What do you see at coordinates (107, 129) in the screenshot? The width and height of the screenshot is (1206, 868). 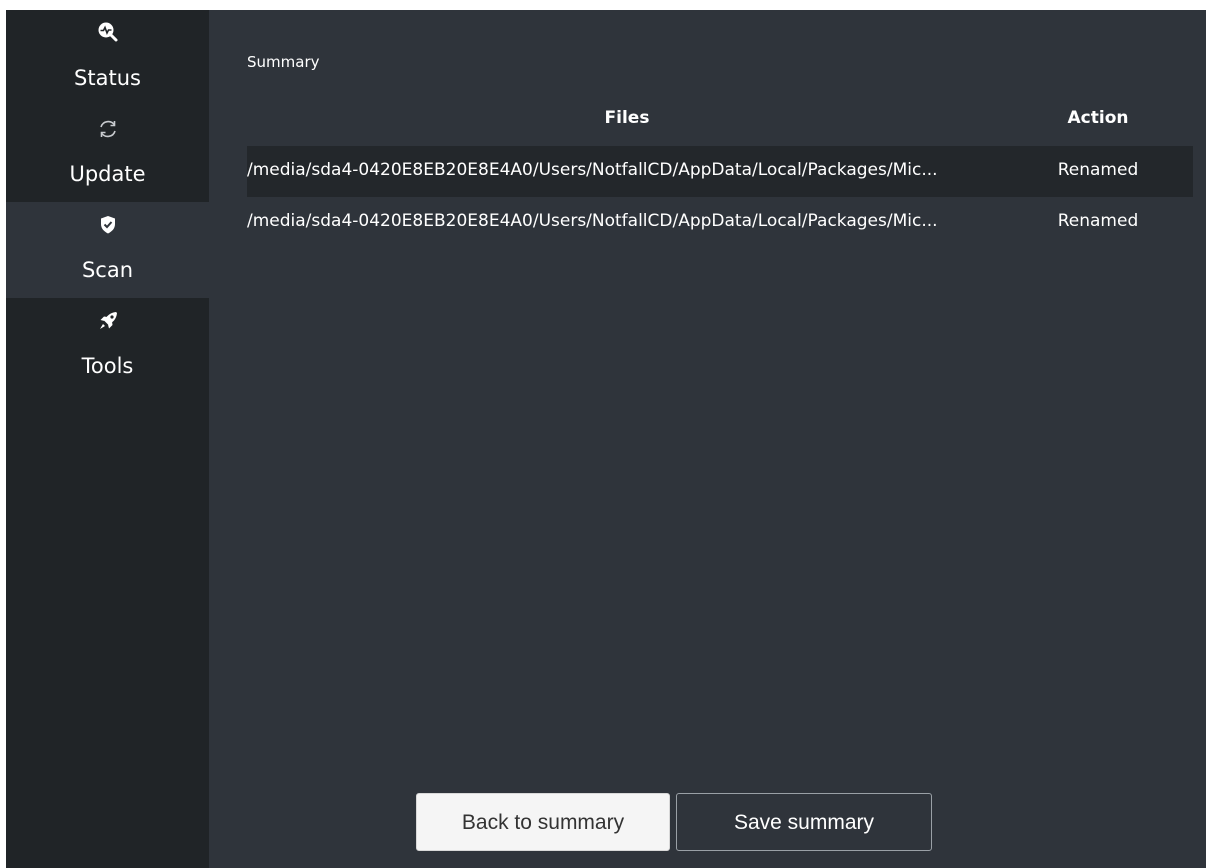 I see `update-sync-icon` at bounding box center [107, 129].